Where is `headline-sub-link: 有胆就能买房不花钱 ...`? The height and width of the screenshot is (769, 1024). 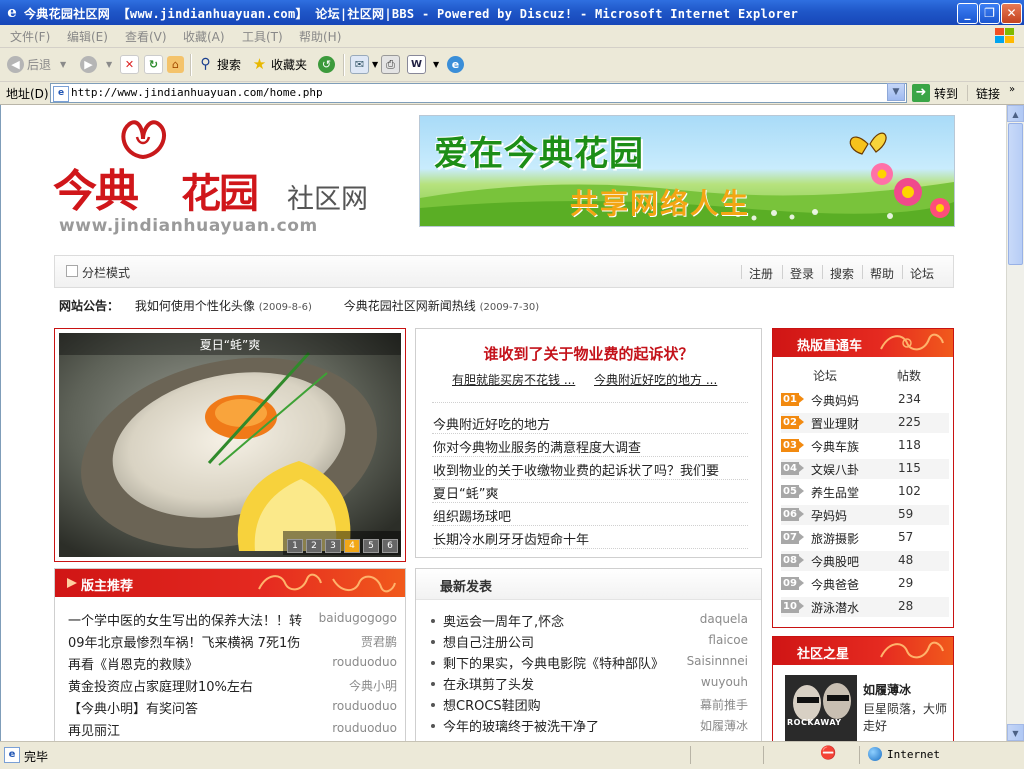
headline-sub-link: 有胆就能买房不花钱 ... is located at coordinates (513, 379).